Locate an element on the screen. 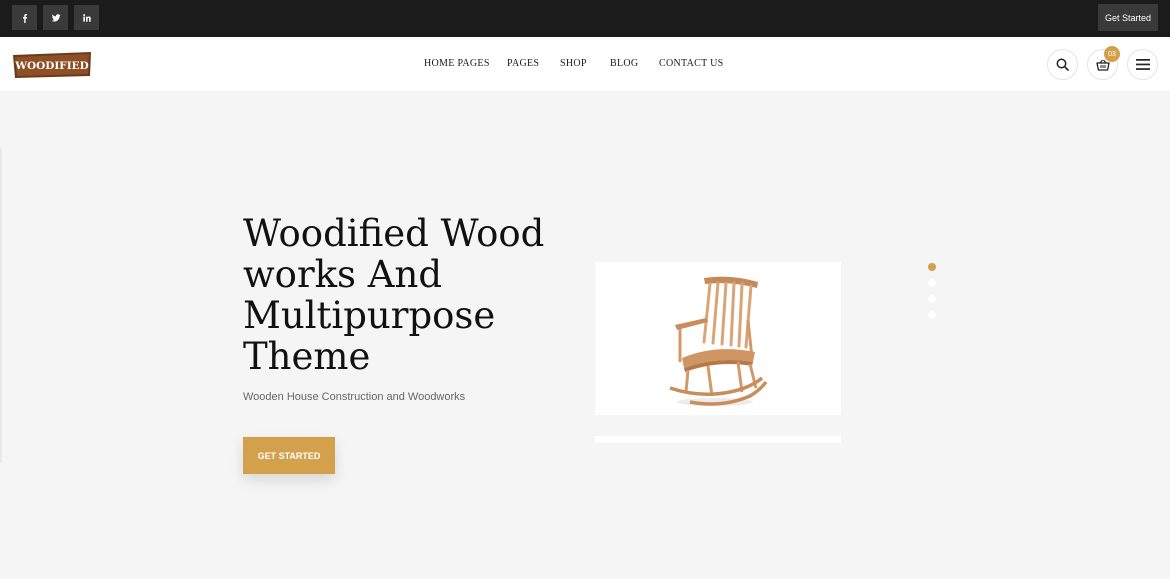 The height and width of the screenshot is (579, 1170). twitter-link is located at coordinates (55, 17).